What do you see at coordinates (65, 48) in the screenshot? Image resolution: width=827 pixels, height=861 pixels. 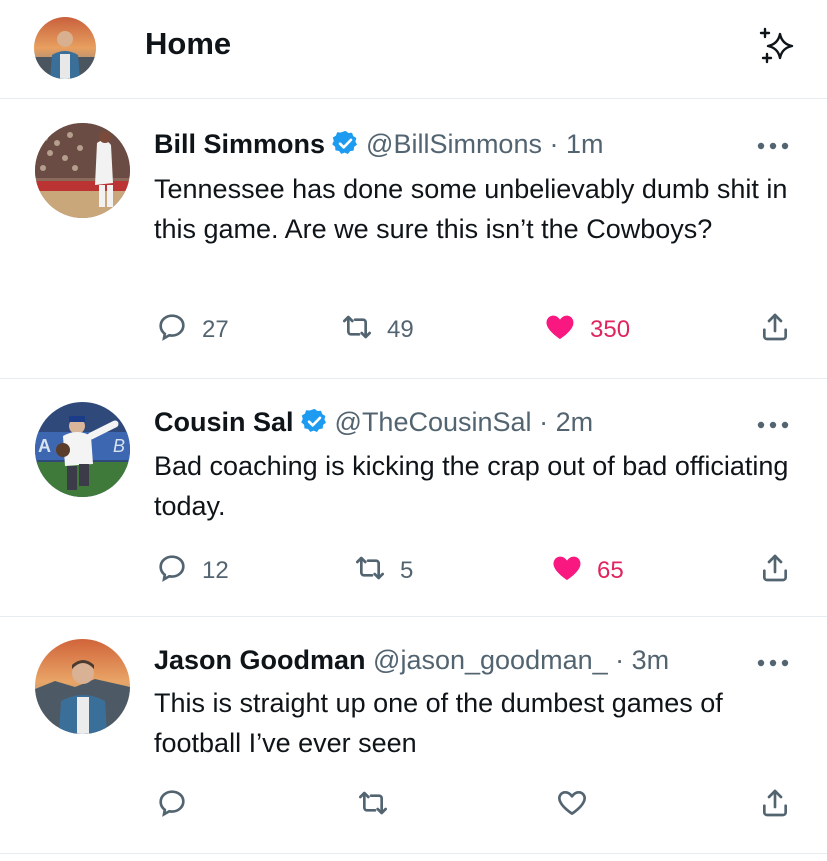 I see `profile-avatar` at bounding box center [65, 48].